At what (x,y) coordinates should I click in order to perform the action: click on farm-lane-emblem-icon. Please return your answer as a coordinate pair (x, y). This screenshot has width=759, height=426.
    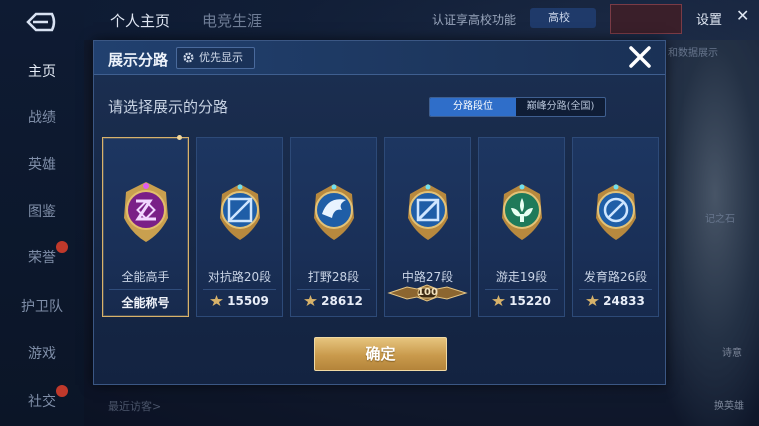
    Looking at the image, I should click on (616, 212).